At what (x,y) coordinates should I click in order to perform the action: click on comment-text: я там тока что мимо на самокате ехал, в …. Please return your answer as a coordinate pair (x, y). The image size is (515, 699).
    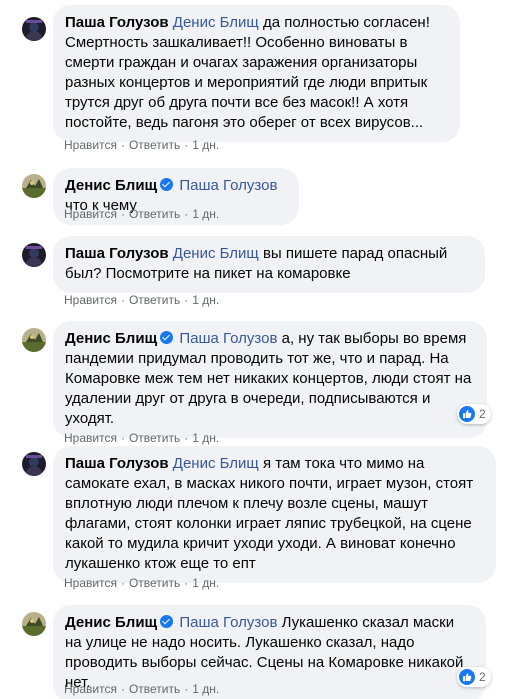
    Looking at the image, I should click on (269, 513).